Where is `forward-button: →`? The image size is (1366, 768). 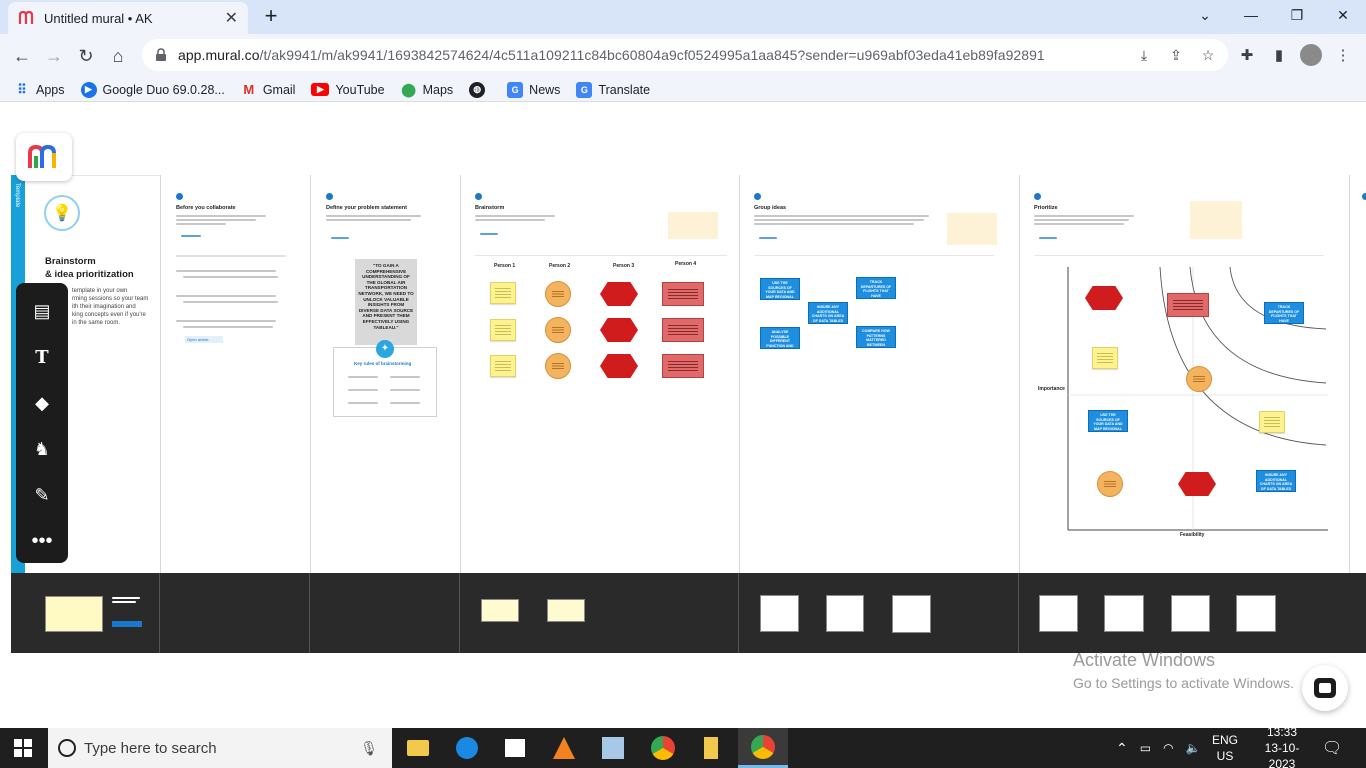 forward-button: → is located at coordinates (54, 56).